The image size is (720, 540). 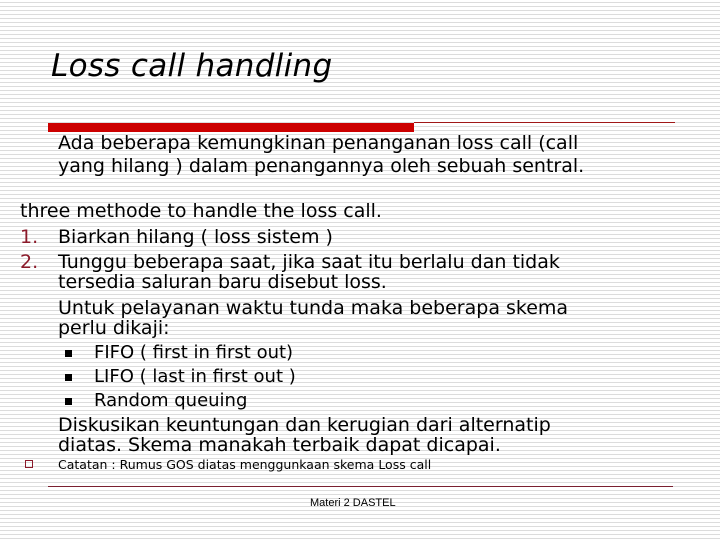 I want to click on lead-text: three methode to handle the loss call., so click(x=201, y=211).